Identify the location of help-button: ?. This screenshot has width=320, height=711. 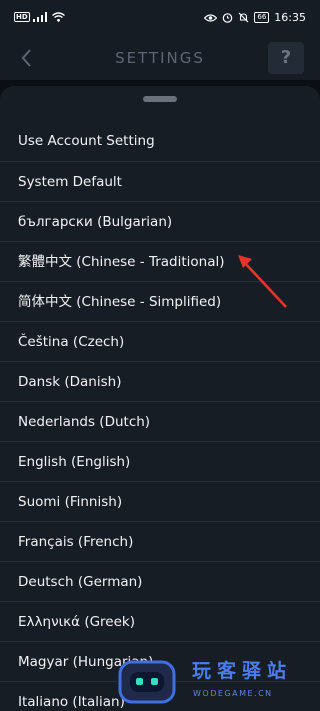
(286, 58).